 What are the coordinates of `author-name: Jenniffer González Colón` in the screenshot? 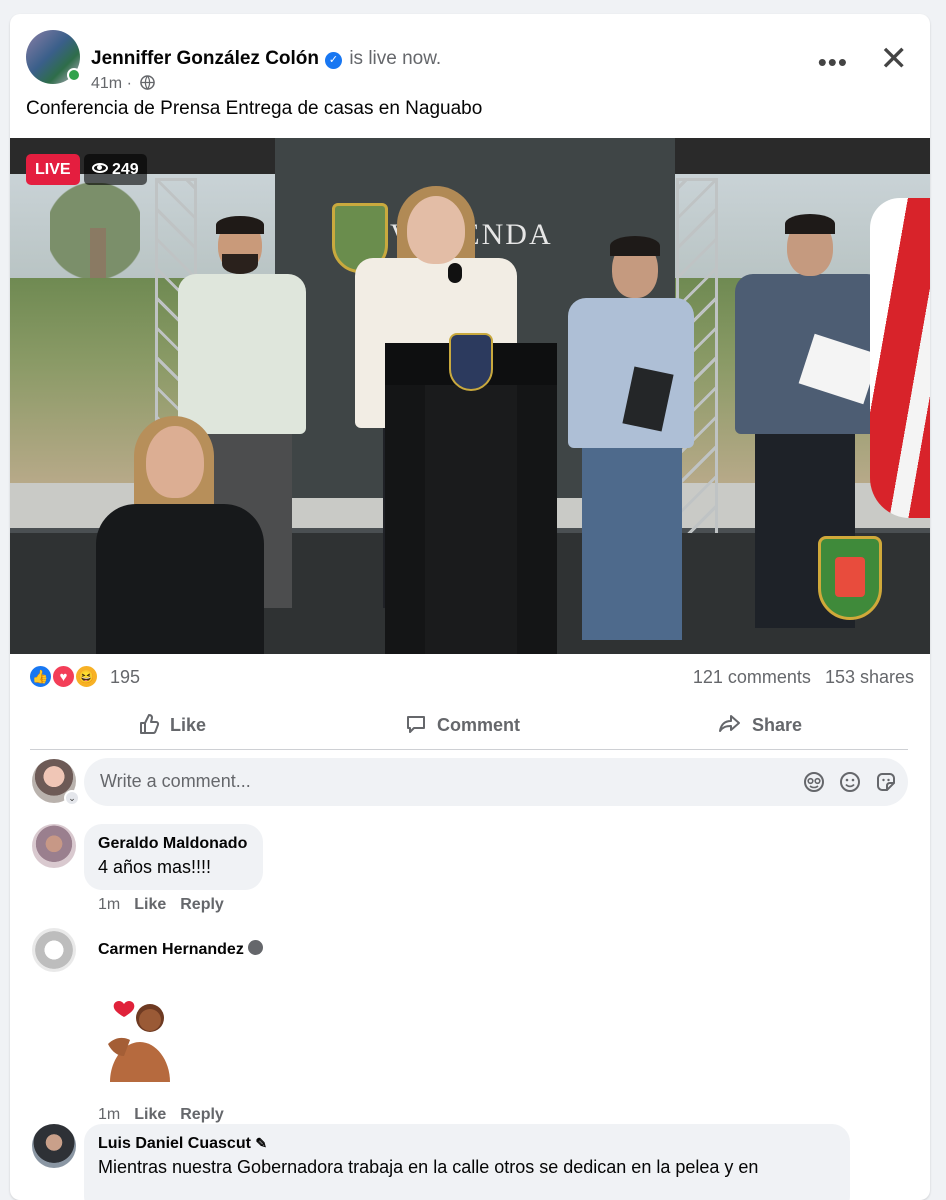 It's located at (205, 58).